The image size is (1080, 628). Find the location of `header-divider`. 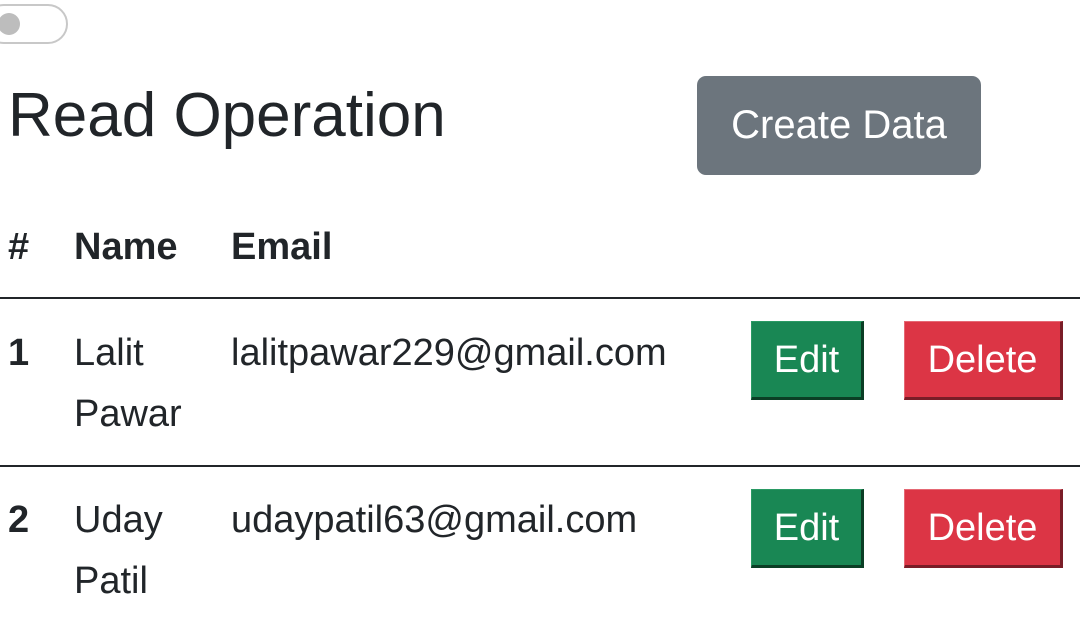

header-divider is located at coordinates (540, 298).